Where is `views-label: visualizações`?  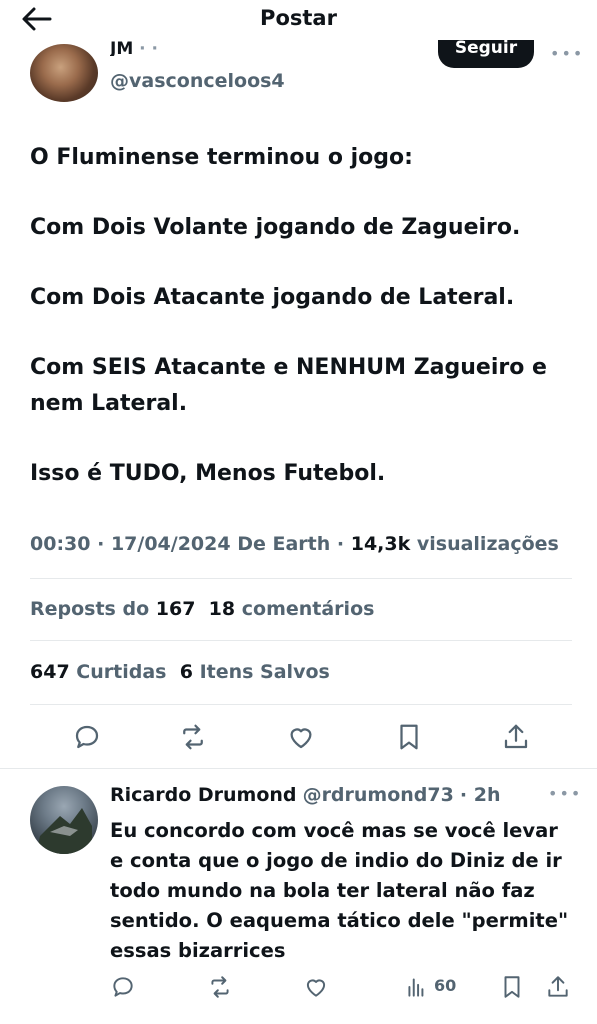
views-label: visualizações is located at coordinates (487, 544).